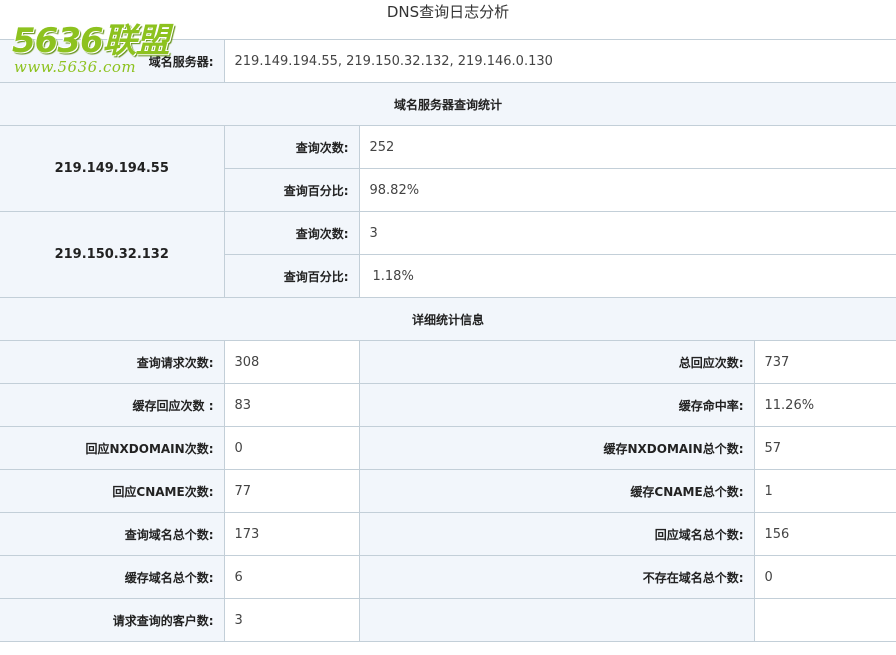  What do you see at coordinates (112, 620) in the screenshot?
I see `detail-label-left: 请求查询的客户数:` at bounding box center [112, 620].